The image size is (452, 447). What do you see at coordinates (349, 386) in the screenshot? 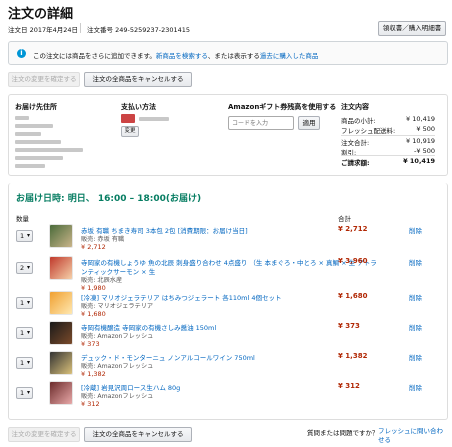
I see `line-total: ¥ 312` at bounding box center [349, 386].